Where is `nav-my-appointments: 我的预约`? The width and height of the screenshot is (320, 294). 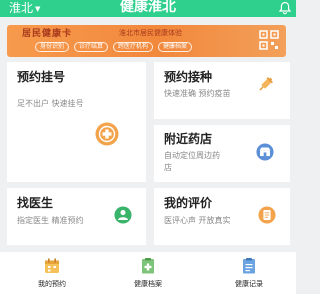
nav-my-appointments: 我的预约 is located at coordinates (52, 273).